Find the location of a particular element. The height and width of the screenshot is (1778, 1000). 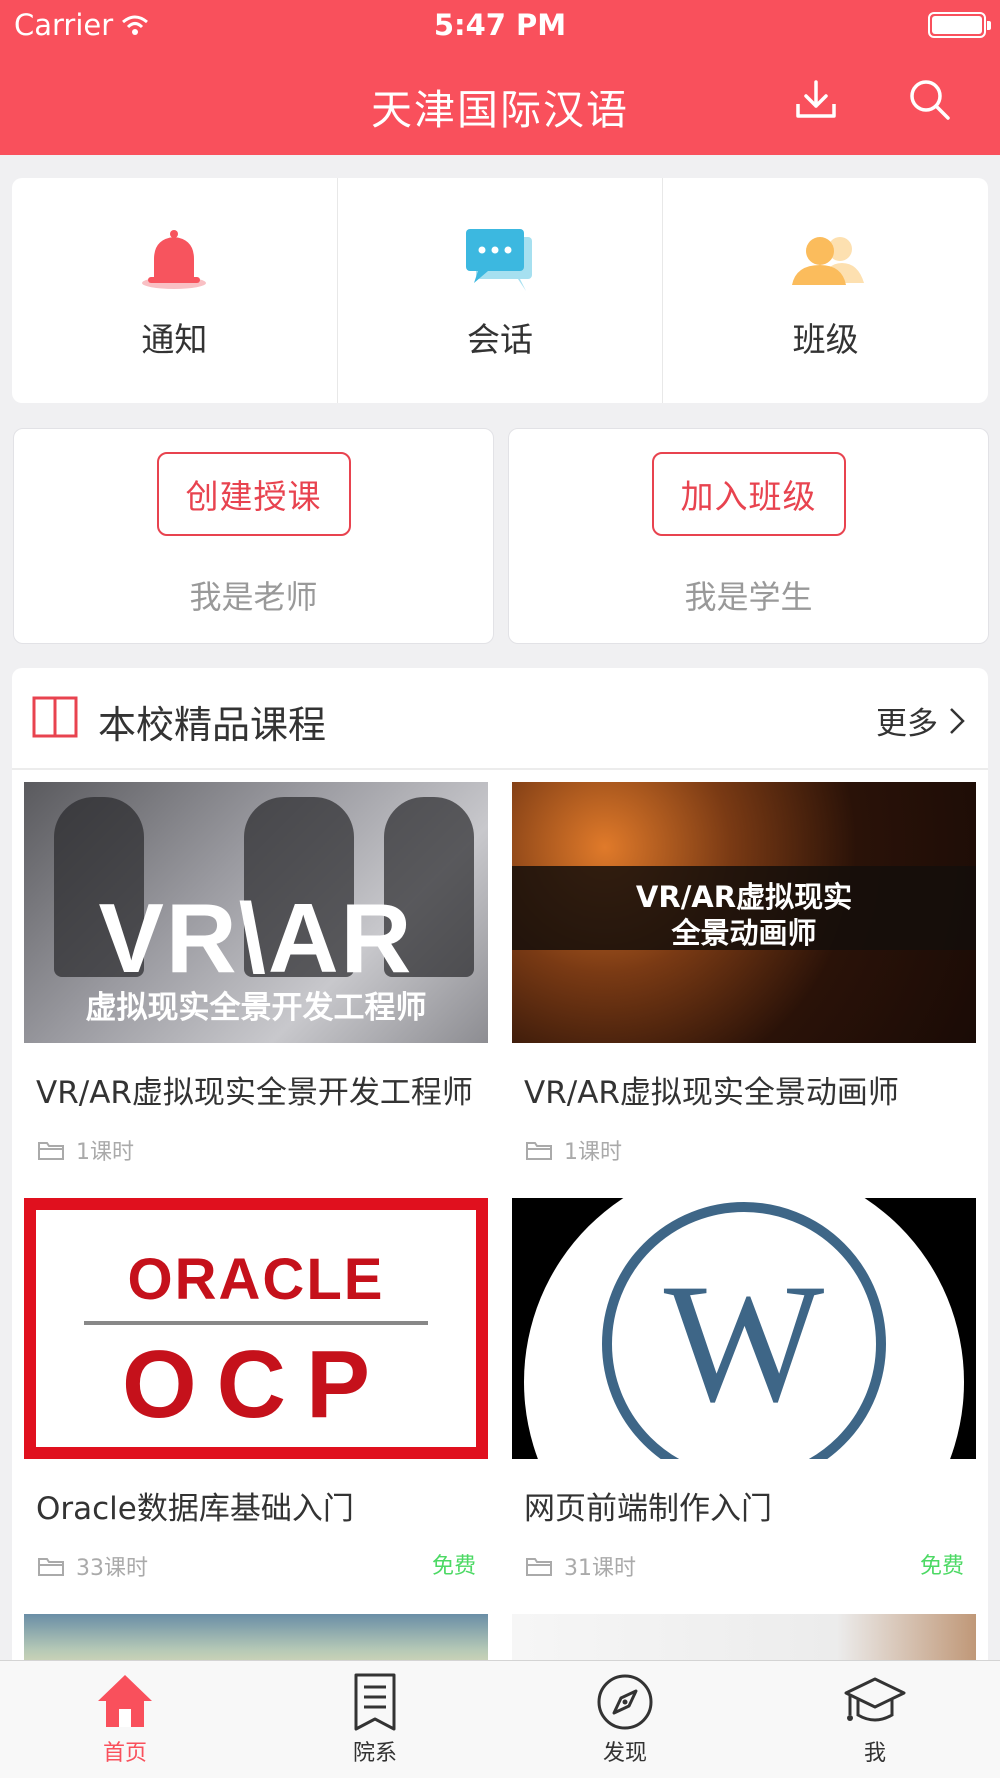

bell-icon is located at coordinates (174, 259).